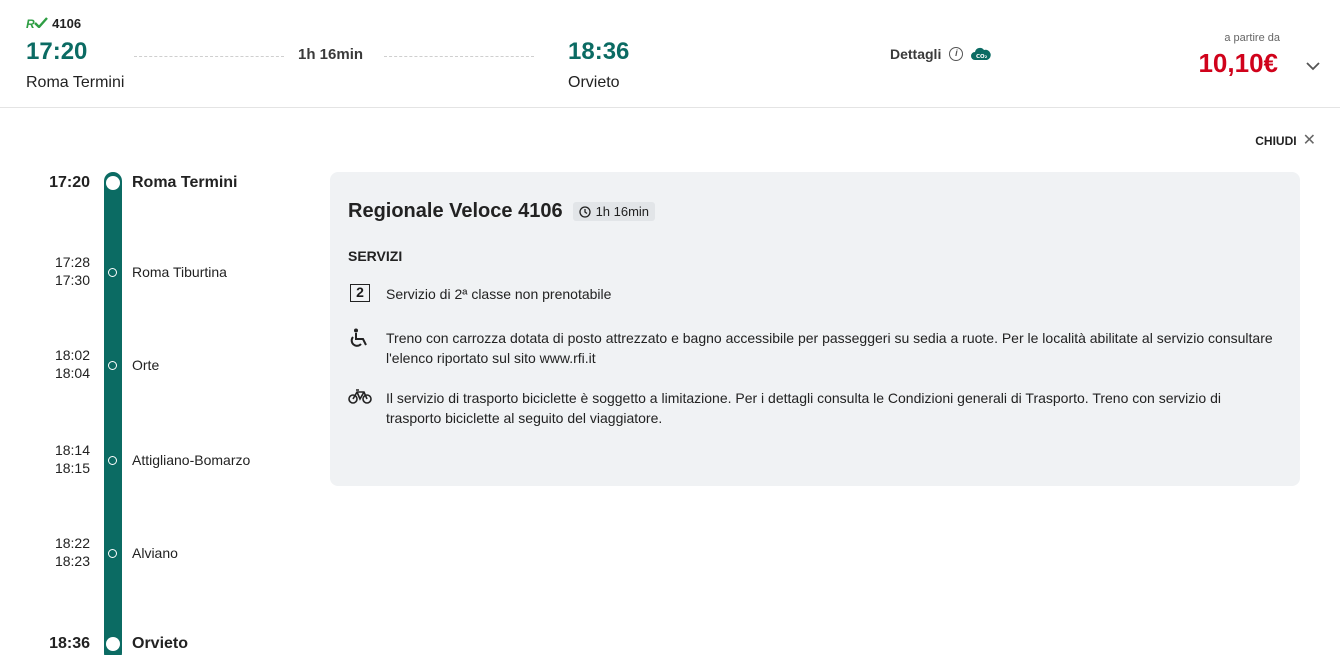  I want to click on clock-icon, so click(584, 211).